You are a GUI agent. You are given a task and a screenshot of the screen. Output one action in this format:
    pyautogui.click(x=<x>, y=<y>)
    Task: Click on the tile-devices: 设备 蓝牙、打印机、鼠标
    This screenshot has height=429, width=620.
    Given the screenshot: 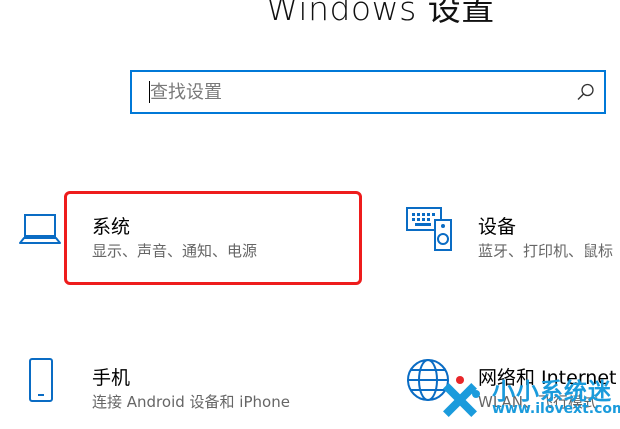 What is the action you would take?
    pyautogui.click(x=508, y=238)
    